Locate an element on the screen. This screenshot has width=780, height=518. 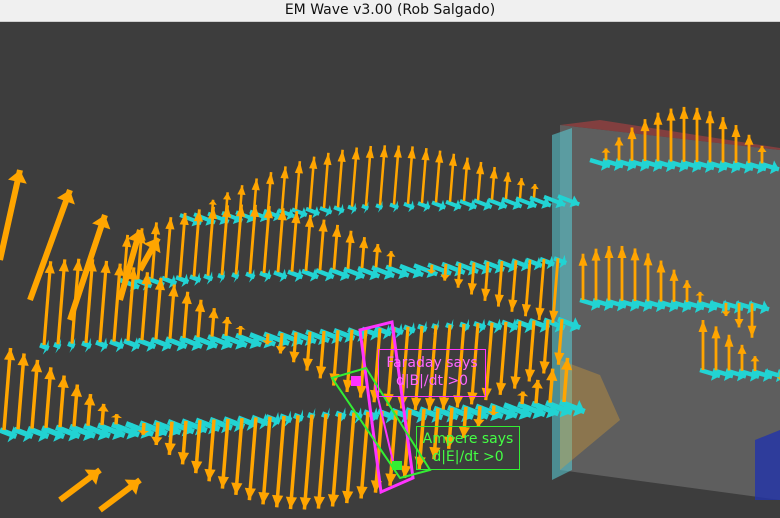
ampere-label-line2: d|E|/dt >0 is located at coordinates (468, 457).